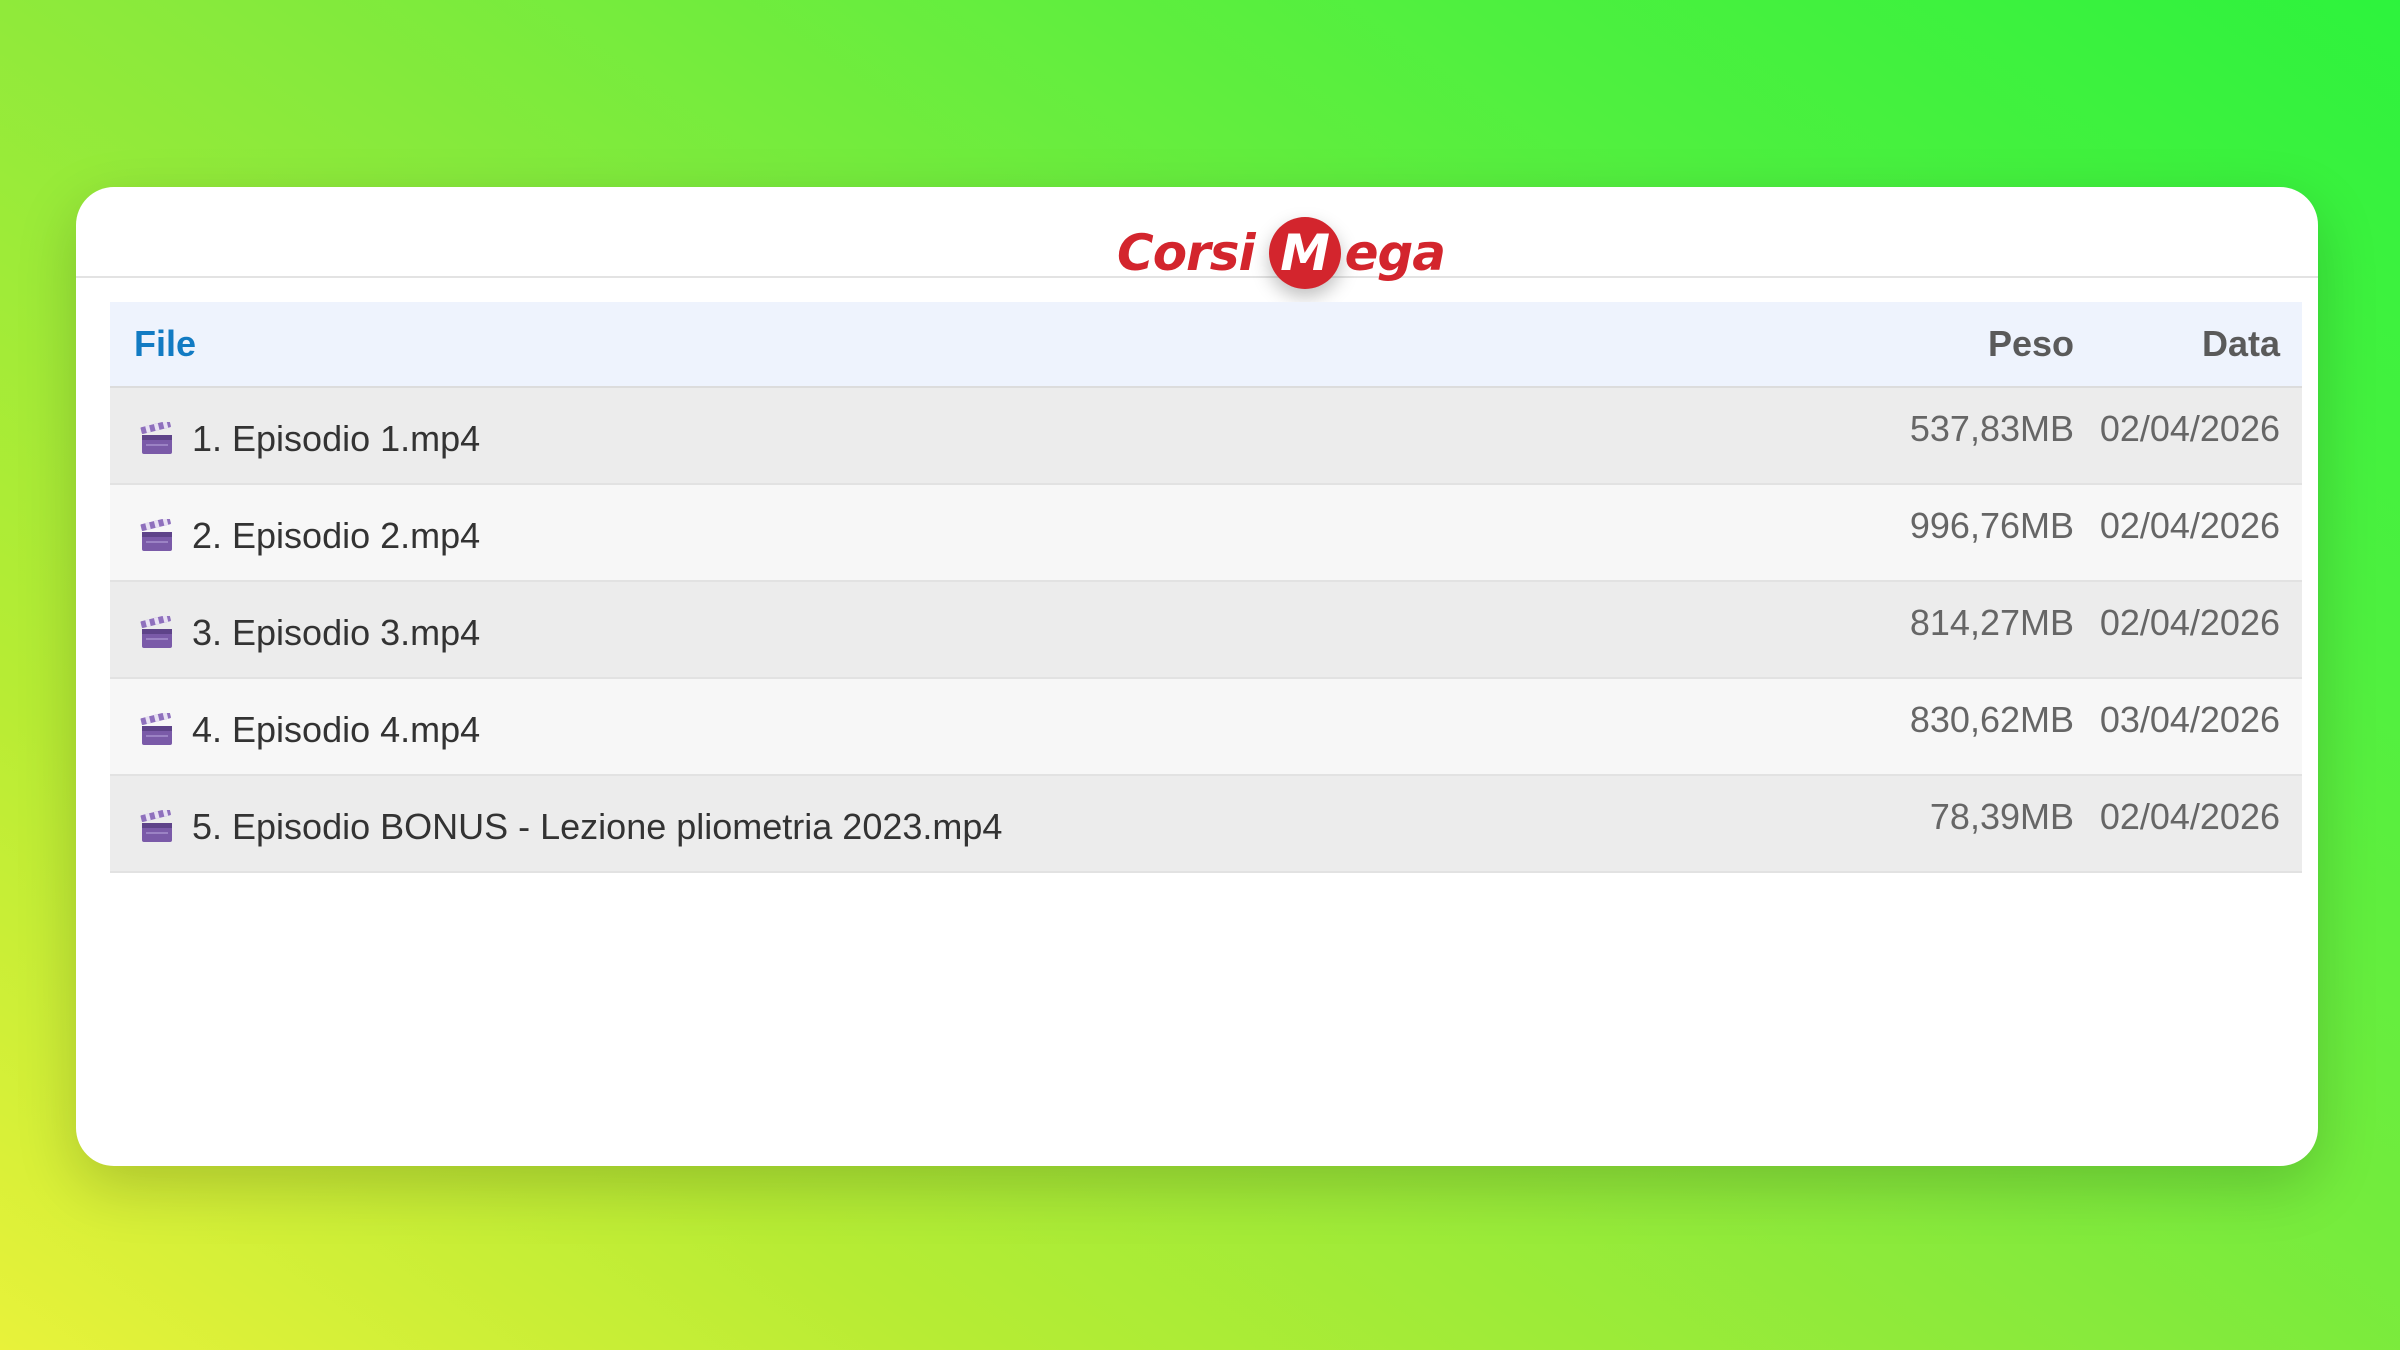 This screenshot has width=2400, height=1350. What do you see at coordinates (1186, 253) in the screenshot?
I see `logo-text-left: Corsi` at bounding box center [1186, 253].